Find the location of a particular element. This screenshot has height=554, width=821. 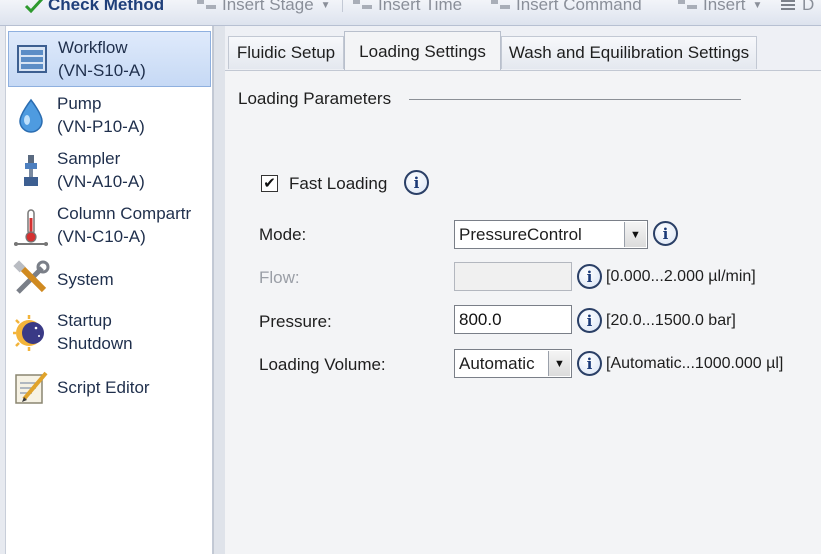

insert-button: Insert ▼ is located at coordinates (719, 9).